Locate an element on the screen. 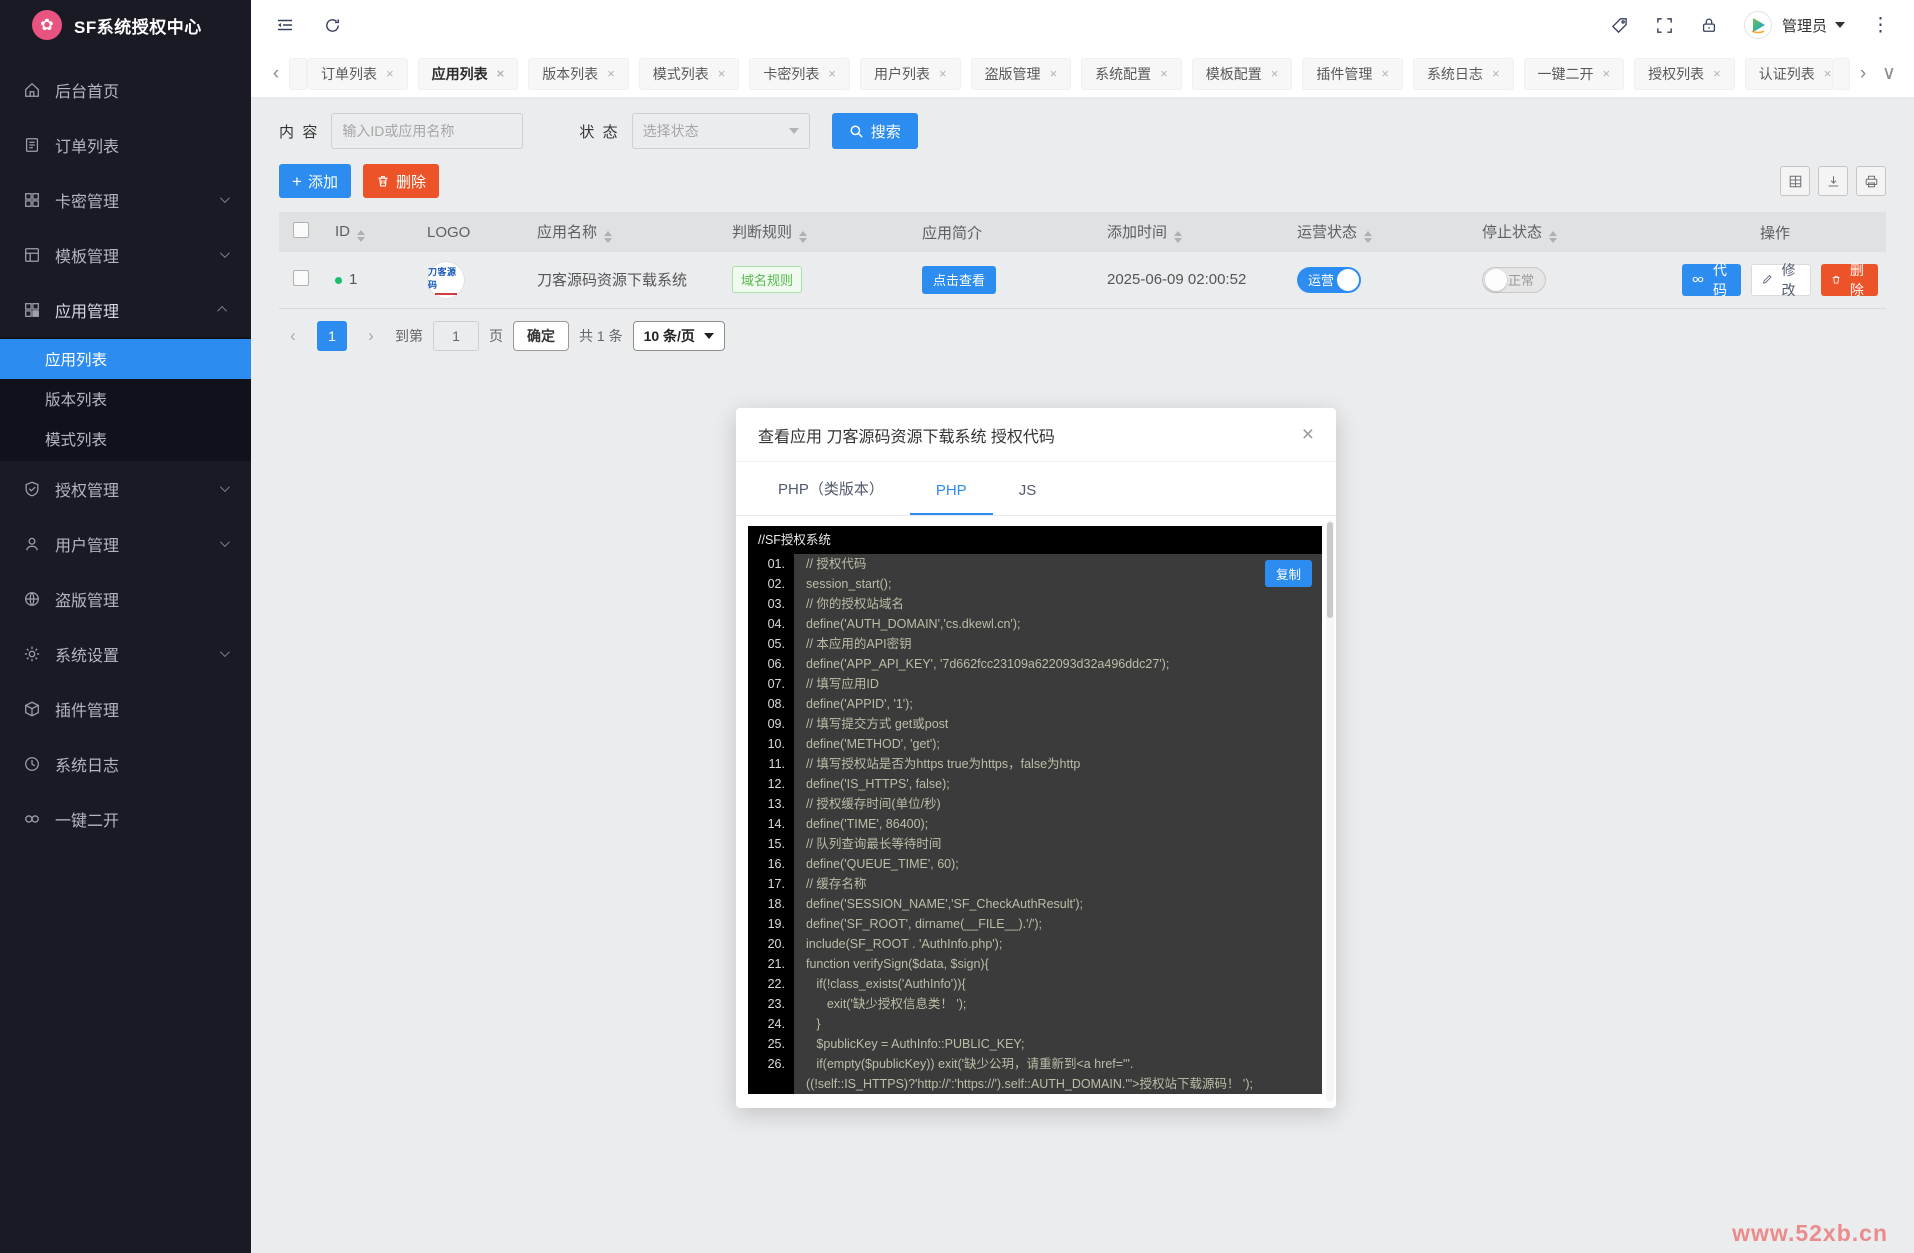 This screenshot has width=1914, height=1253. page-tab: 版本列表 × is located at coordinates (578, 73).